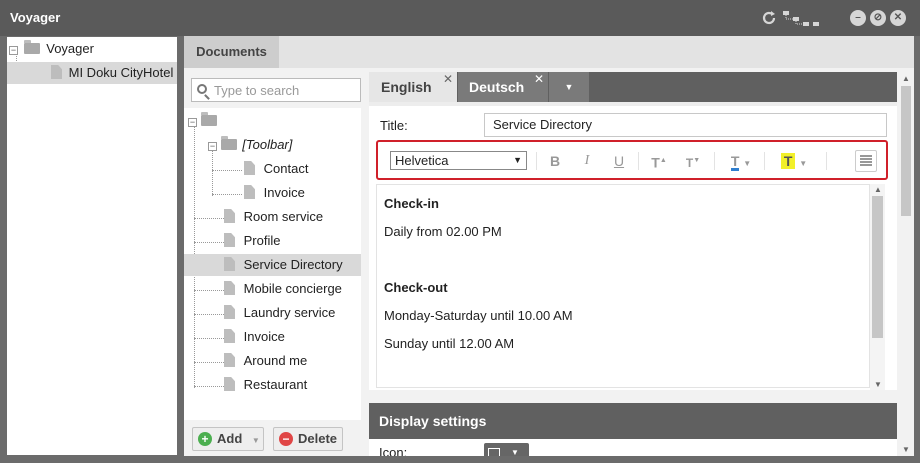  Describe the element at coordinates (693, 161) in the screenshot. I see `subscript-icon: T▼` at that location.